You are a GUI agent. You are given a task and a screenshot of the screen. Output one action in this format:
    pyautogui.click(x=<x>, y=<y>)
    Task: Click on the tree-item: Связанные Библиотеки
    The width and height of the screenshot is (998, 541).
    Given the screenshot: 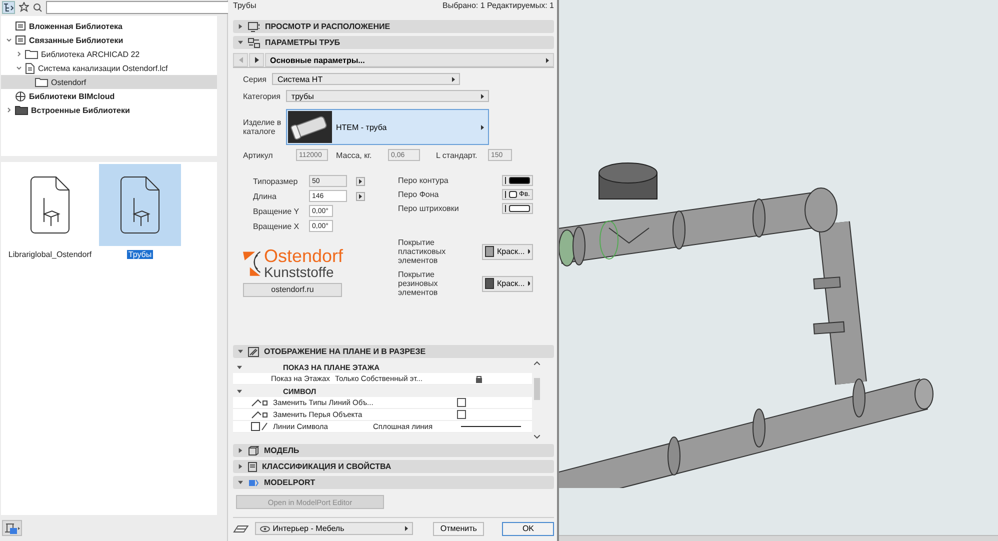 What is the action you would take?
    pyautogui.click(x=109, y=40)
    